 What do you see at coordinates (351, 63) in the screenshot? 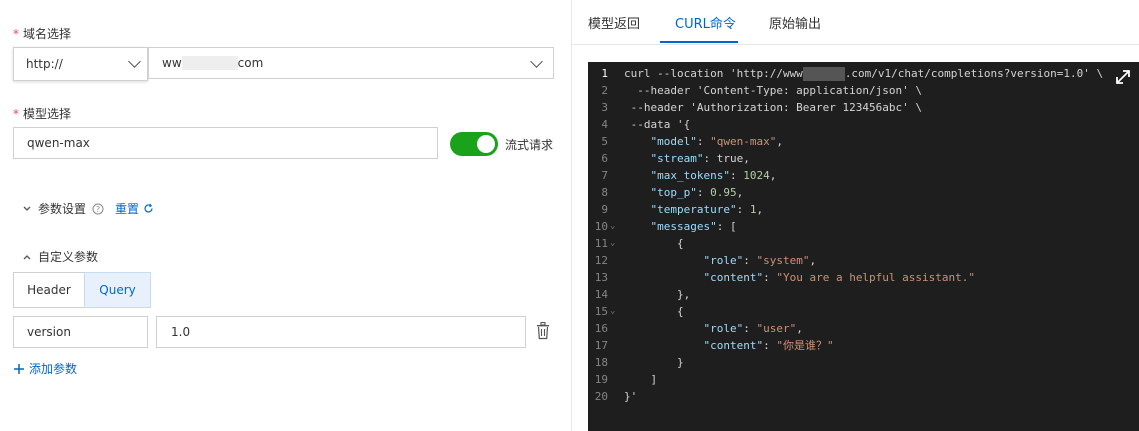
I see `domain-select: ww com` at bounding box center [351, 63].